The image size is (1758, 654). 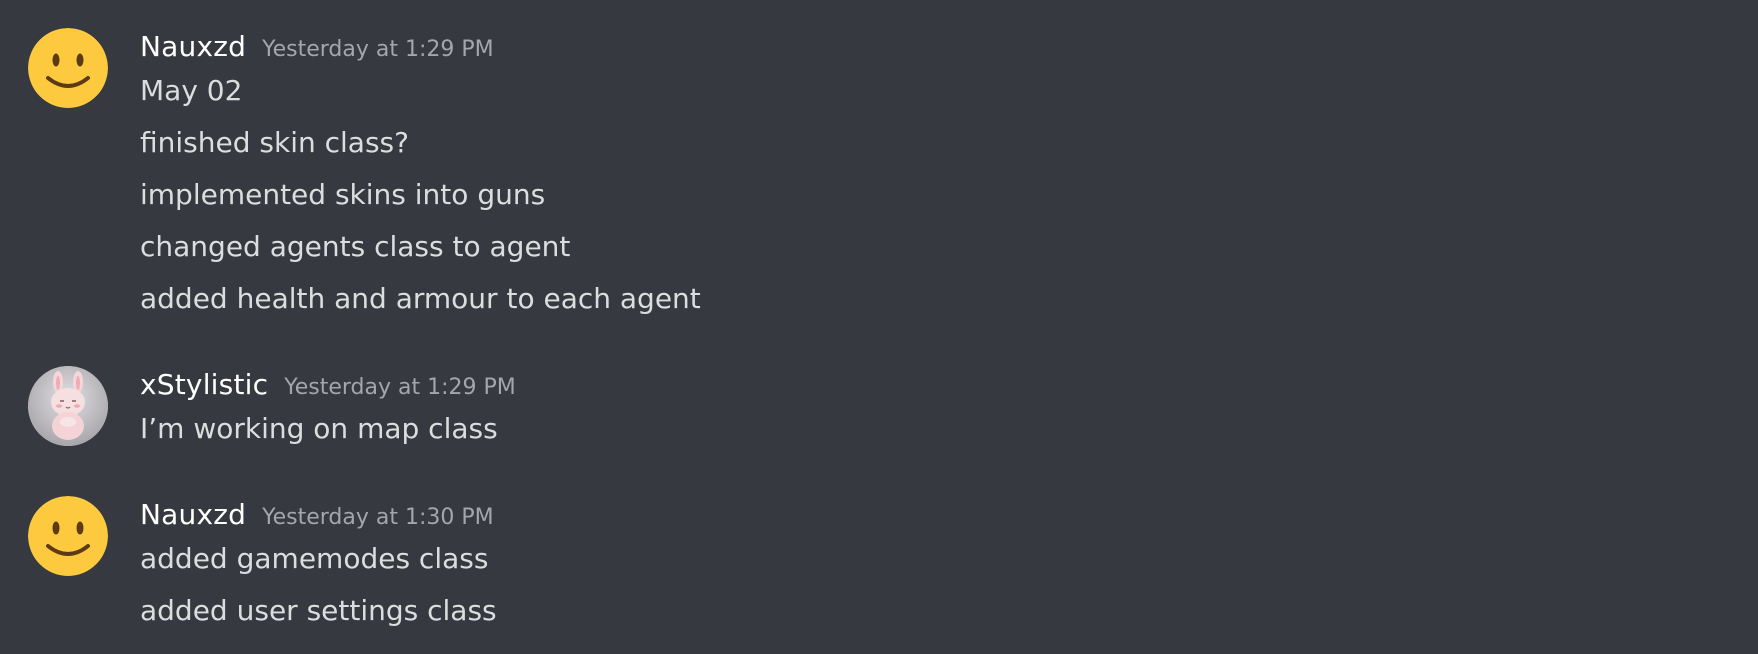 What do you see at coordinates (378, 517) in the screenshot?
I see `timestamp: Yesterday at 1:30 PM` at bounding box center [378, 517].